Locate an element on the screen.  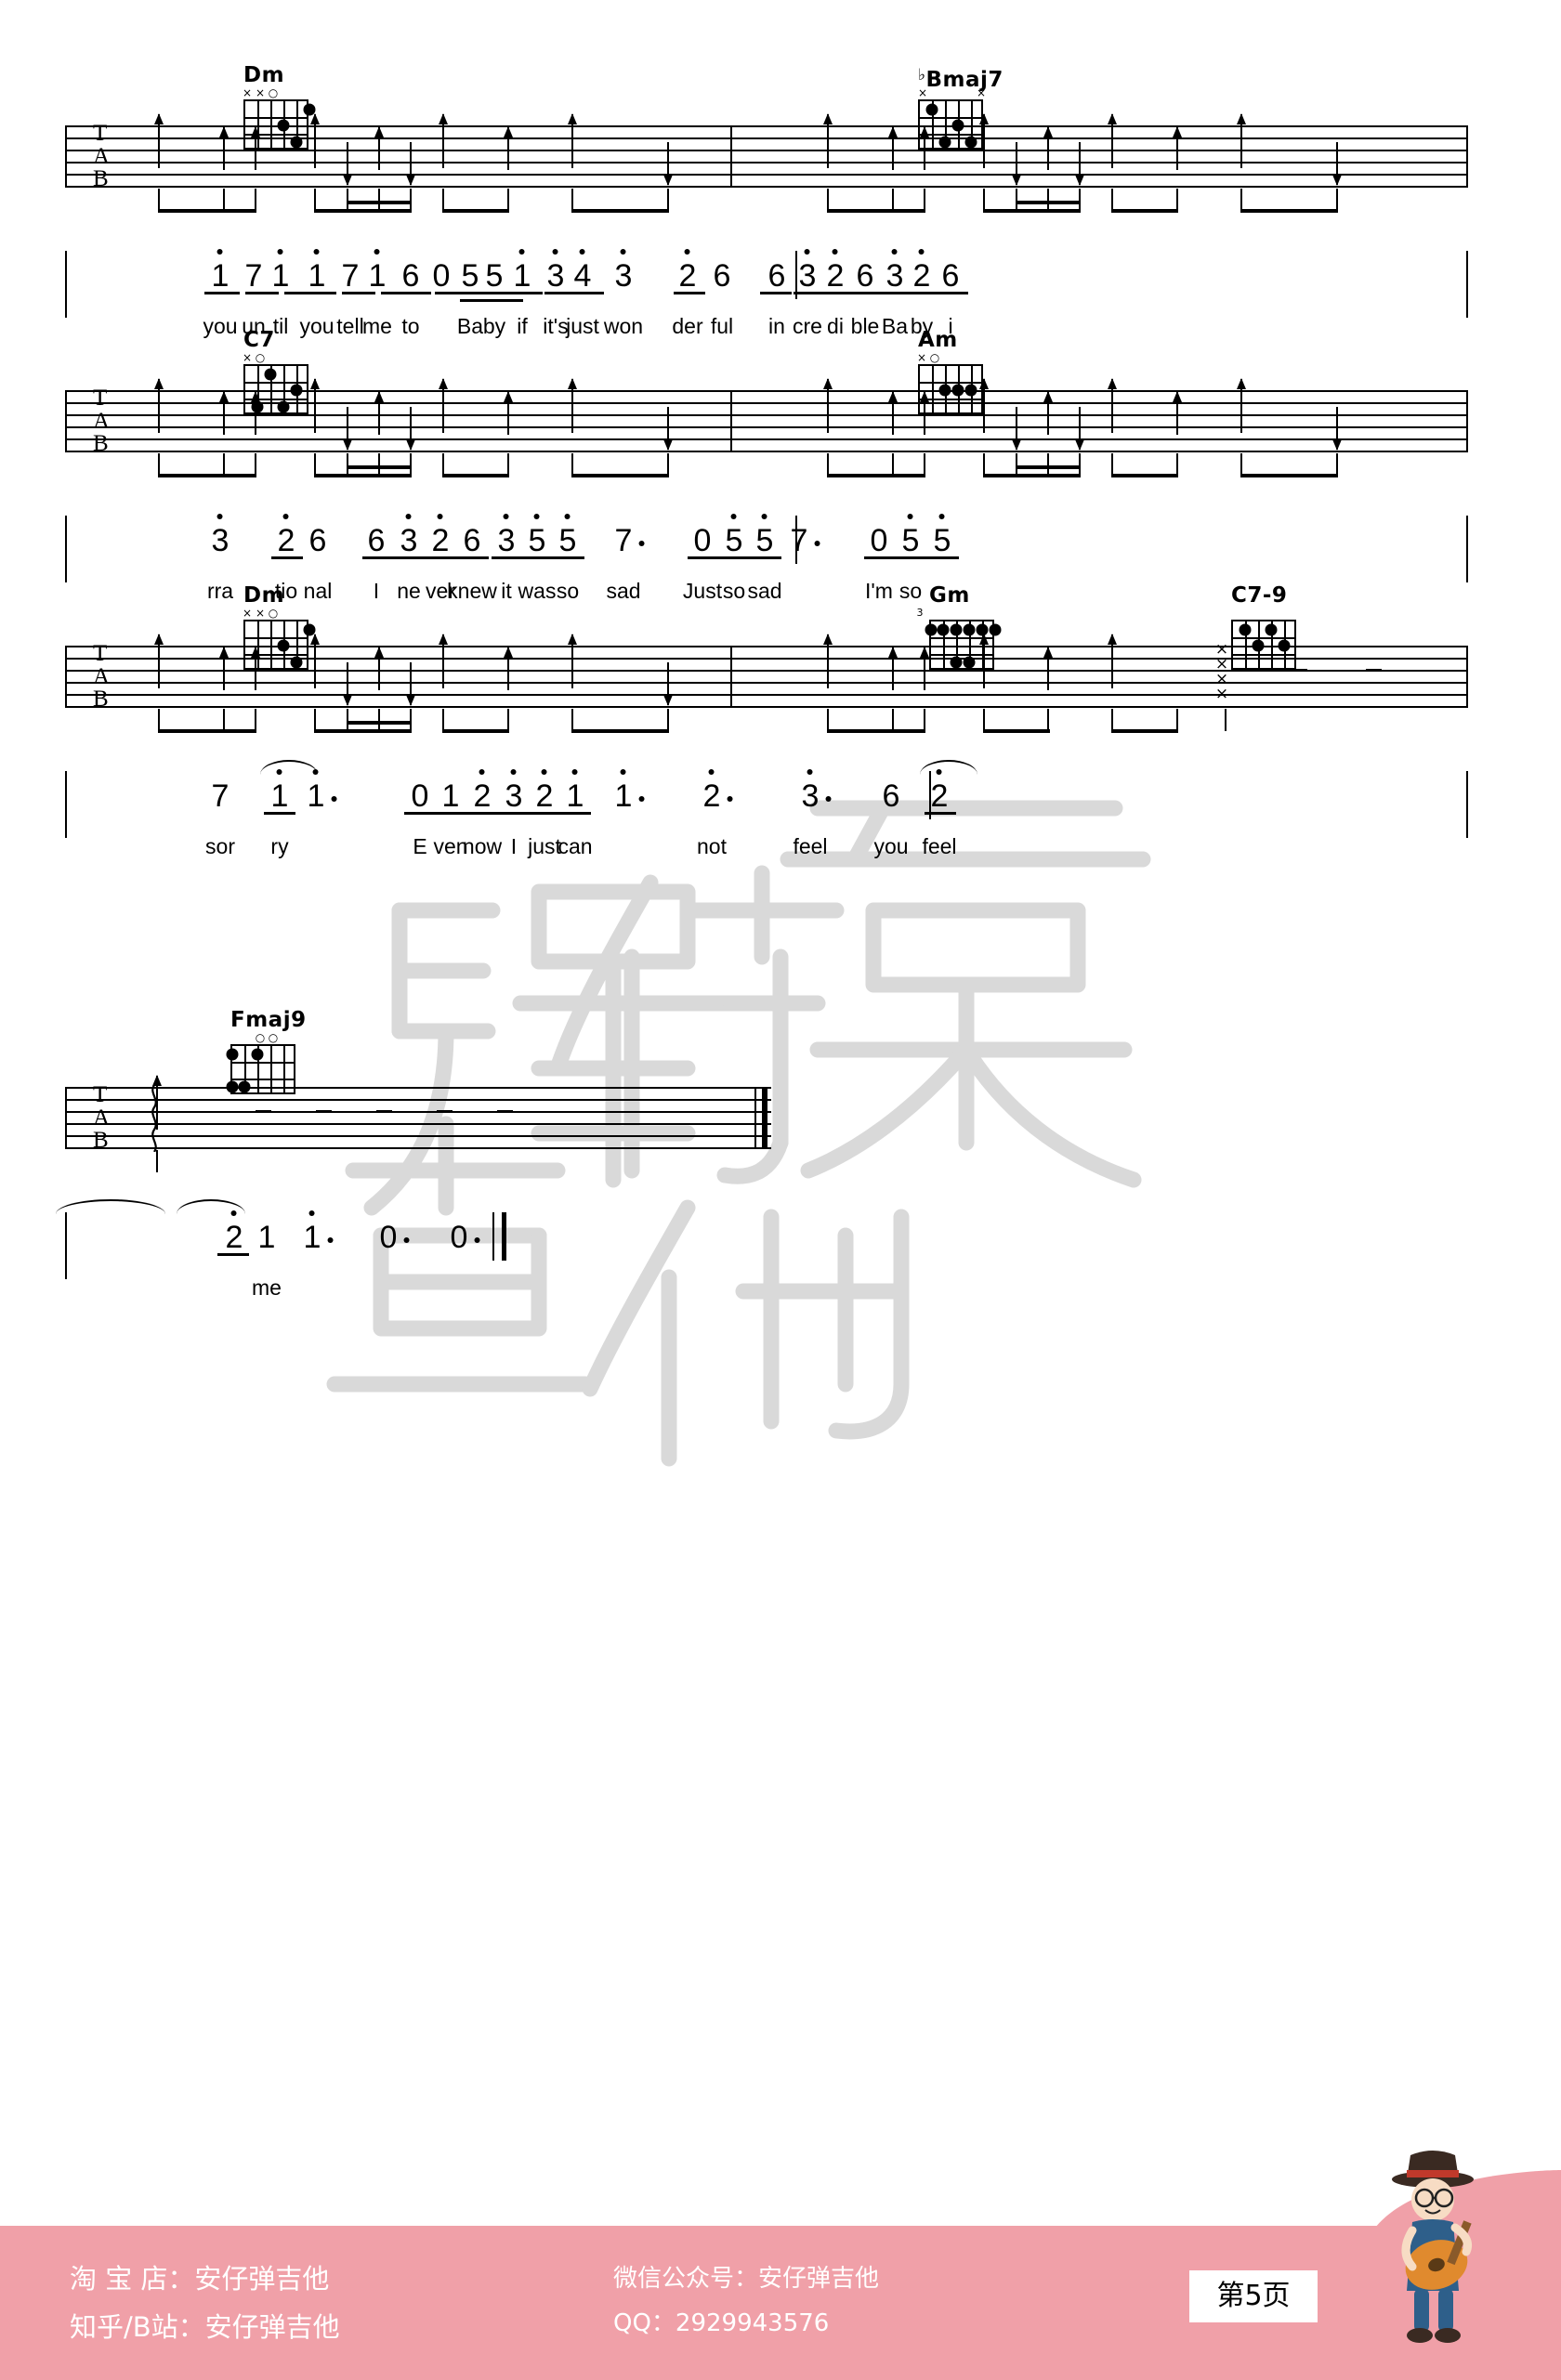
lyric-syllable: feel is located at coordinates (939, 846).